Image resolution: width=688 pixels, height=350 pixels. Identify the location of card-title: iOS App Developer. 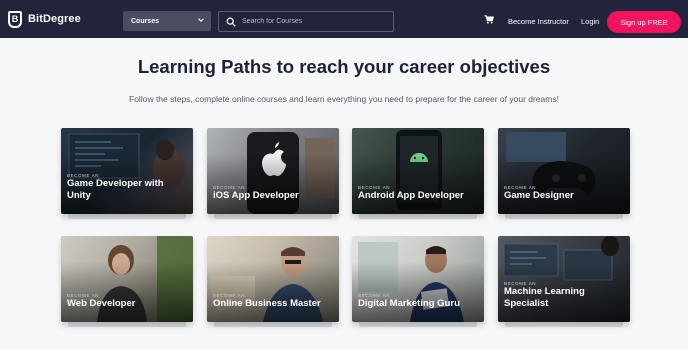
(256, 195).